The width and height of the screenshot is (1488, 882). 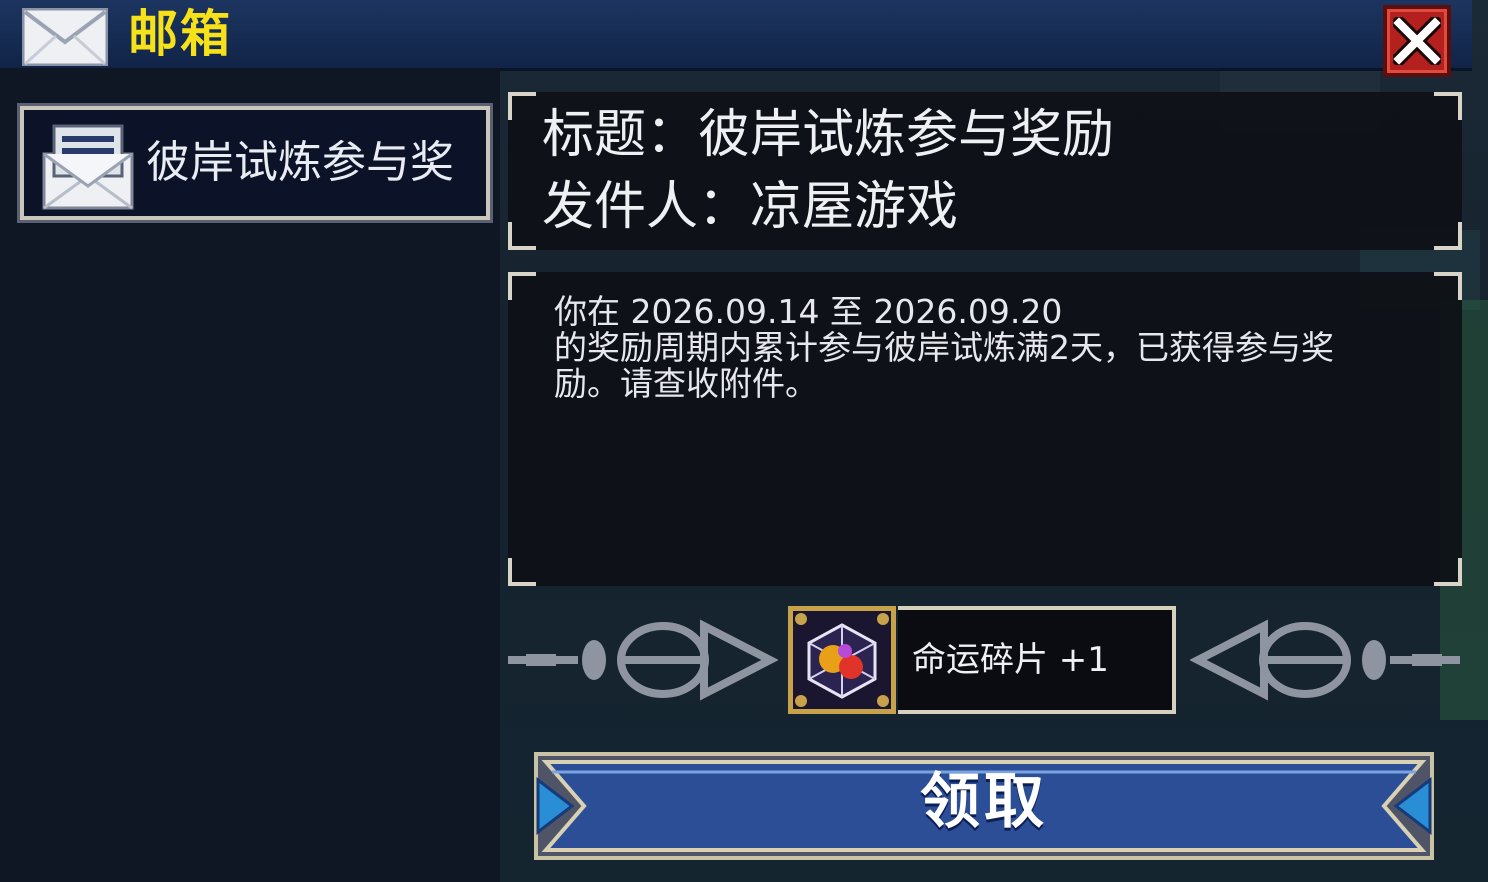 I want to click on mail-sender: 发件人：凉屋游戏, so click(x=750, y=207).